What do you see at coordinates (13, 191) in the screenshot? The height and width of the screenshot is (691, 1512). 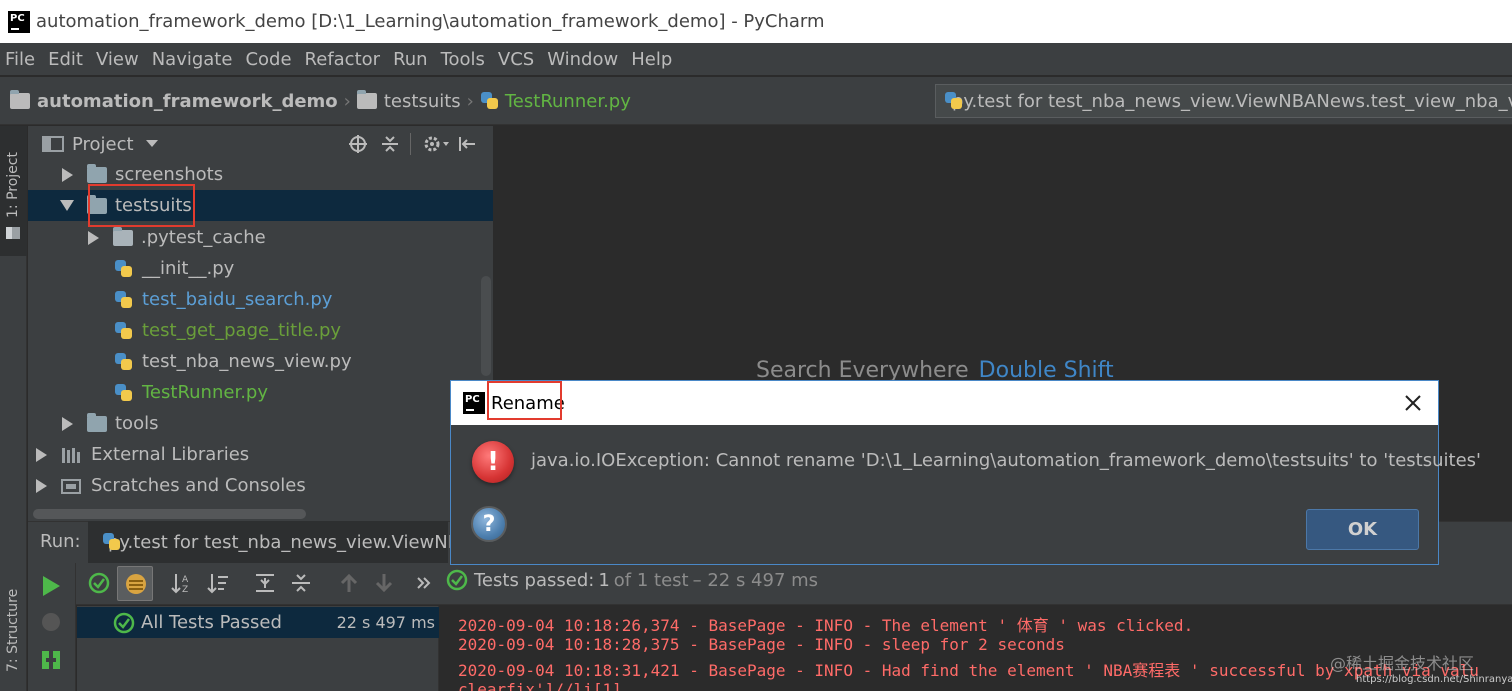 I see `project-tool-tab: 1: Project` at bounding box center [13, 191].